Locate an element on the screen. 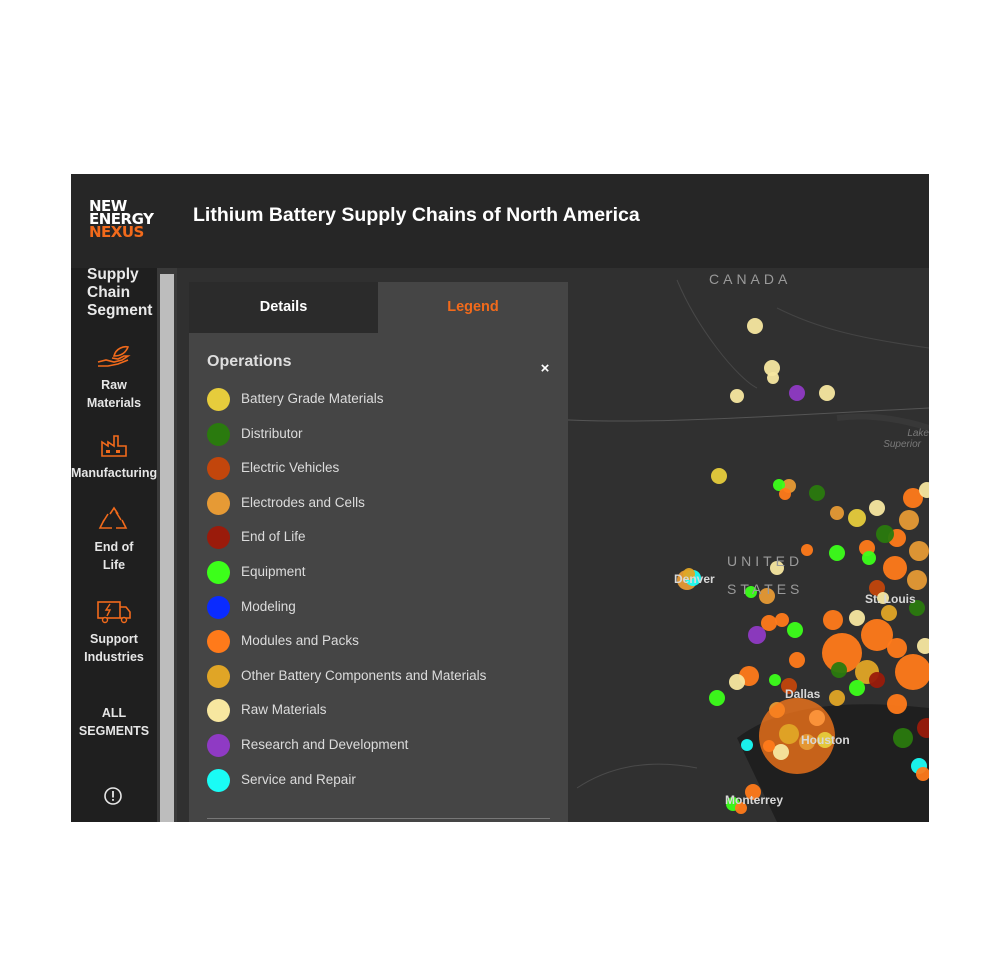 The image size is (1000, 980). sidebar-item-raw-materials: Raw Materials is located at coordinates (114, 378).